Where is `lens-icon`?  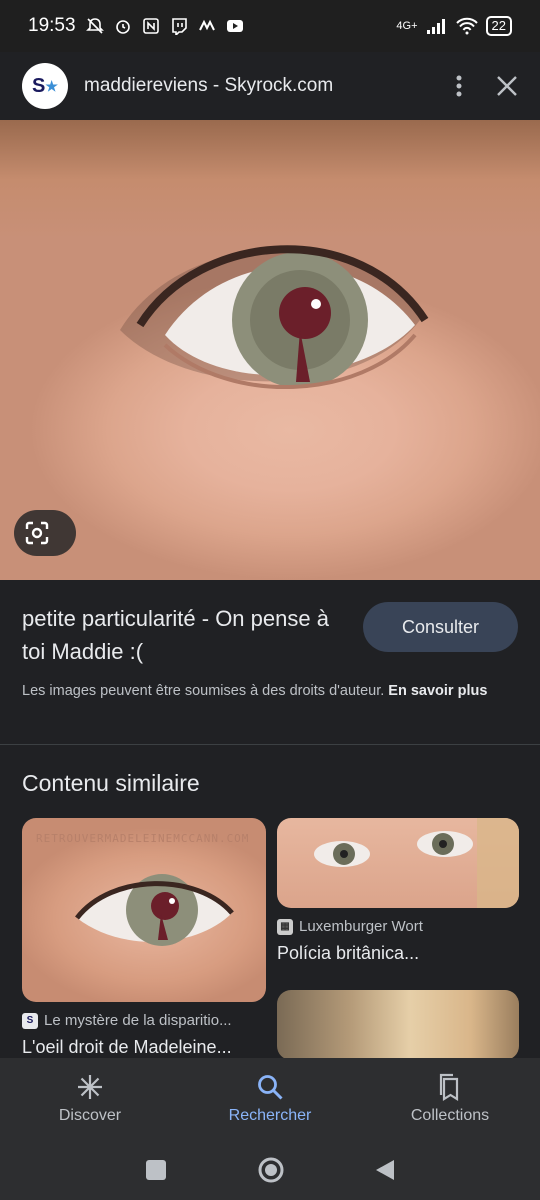
lens-icon is located at coordinates (37, 533).